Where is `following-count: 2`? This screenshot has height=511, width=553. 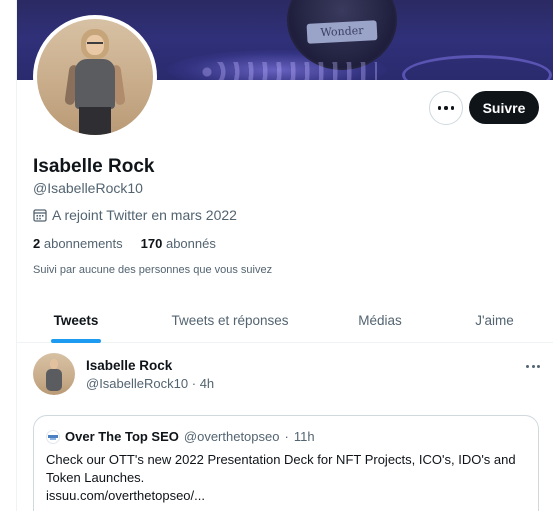 following-count: 2 is located at coordinates (37, 243).